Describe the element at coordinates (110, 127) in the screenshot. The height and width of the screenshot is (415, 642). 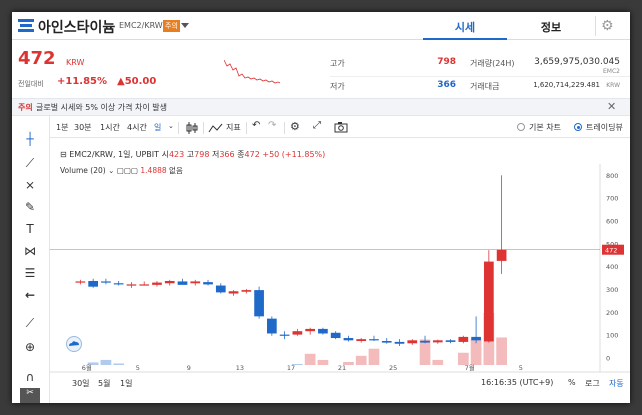
I see `interval-1hour: 1시간` at that location.